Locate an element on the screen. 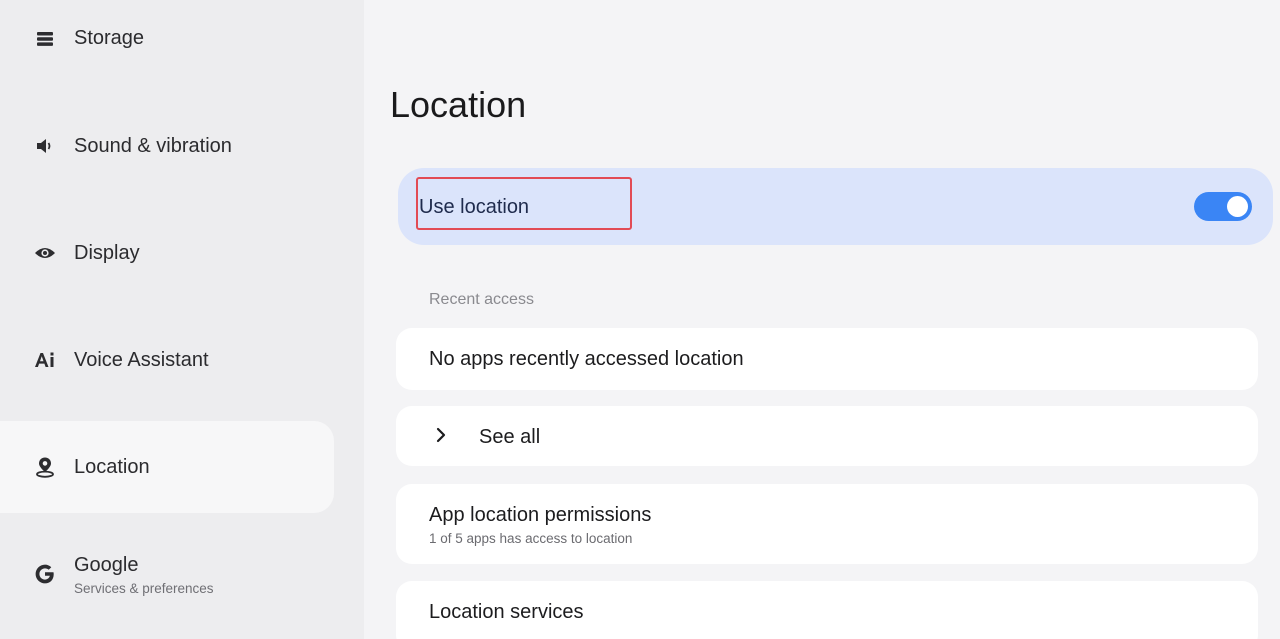  app-location-permissions-subtitle: 1 of 5 apps has access to location is located at coordinates (531, 538).